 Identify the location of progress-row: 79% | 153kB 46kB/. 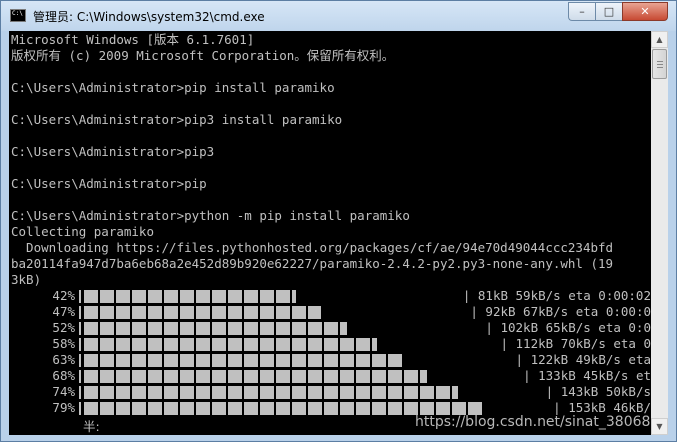
(330, 408).